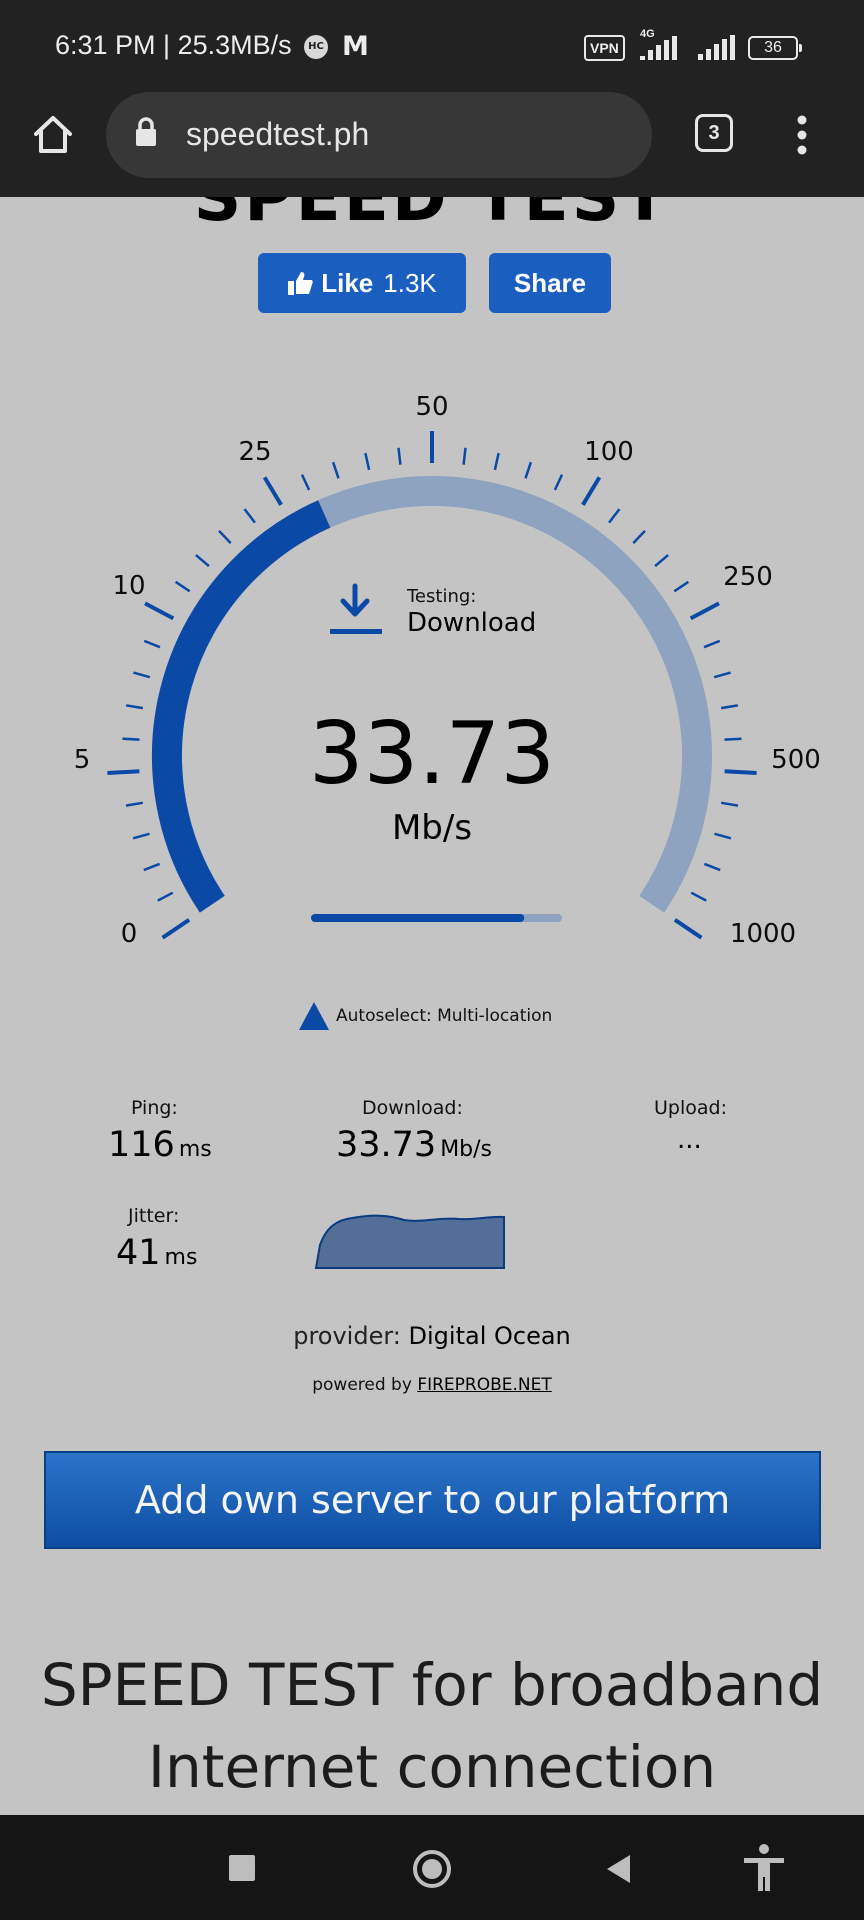 The width and height of the screenshot is (864, 1920). Describe the element at coordinates (254, 452) in the screenshot. I see `tick-label-25: 25` at that location.